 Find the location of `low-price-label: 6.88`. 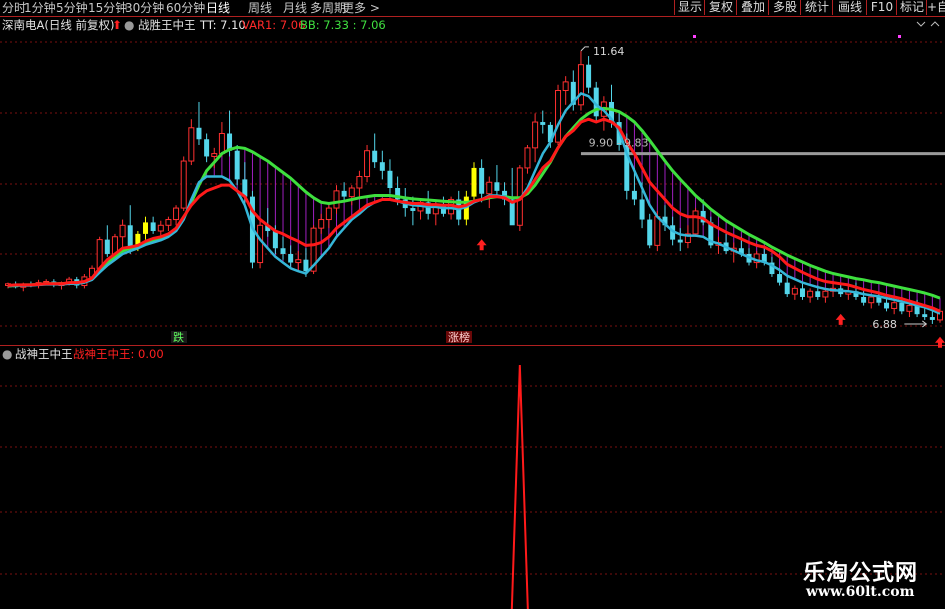

low-price-label: 6.88 is located at coordinates (884, 324).